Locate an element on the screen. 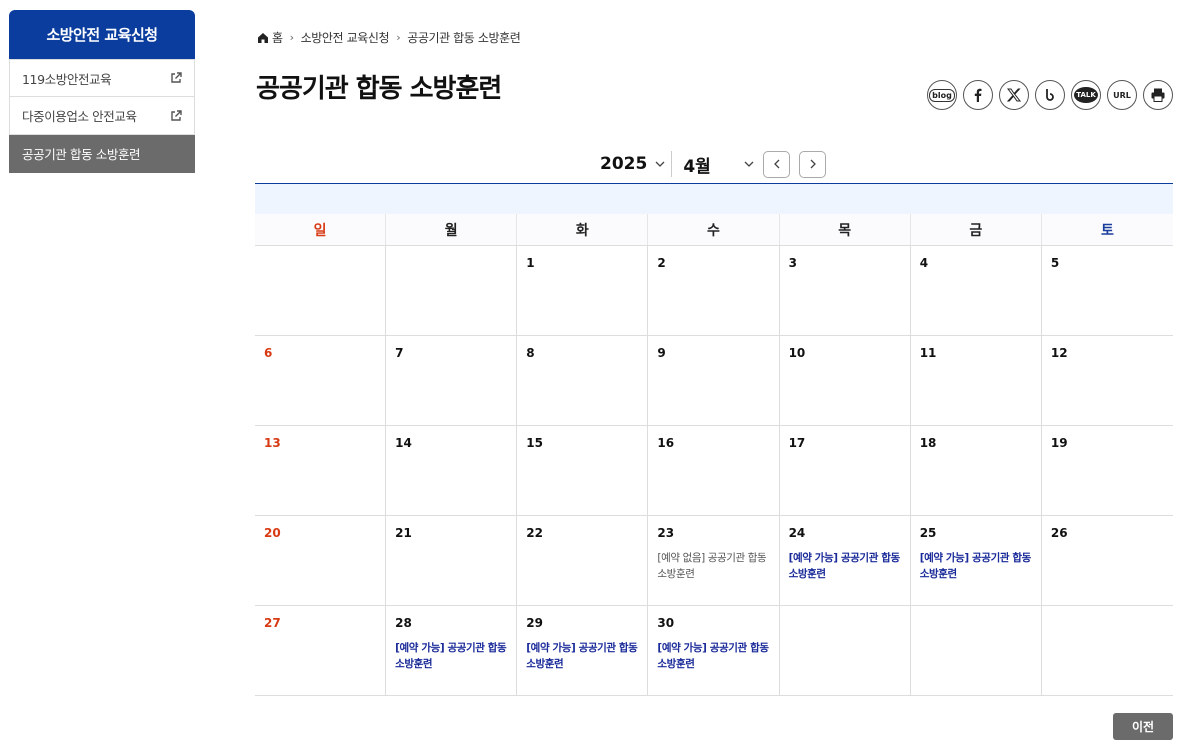  calendar-day-cell: 28 [예약 가능] 공공기관 합동 소방훈련 is located at coordinates (452, 651).